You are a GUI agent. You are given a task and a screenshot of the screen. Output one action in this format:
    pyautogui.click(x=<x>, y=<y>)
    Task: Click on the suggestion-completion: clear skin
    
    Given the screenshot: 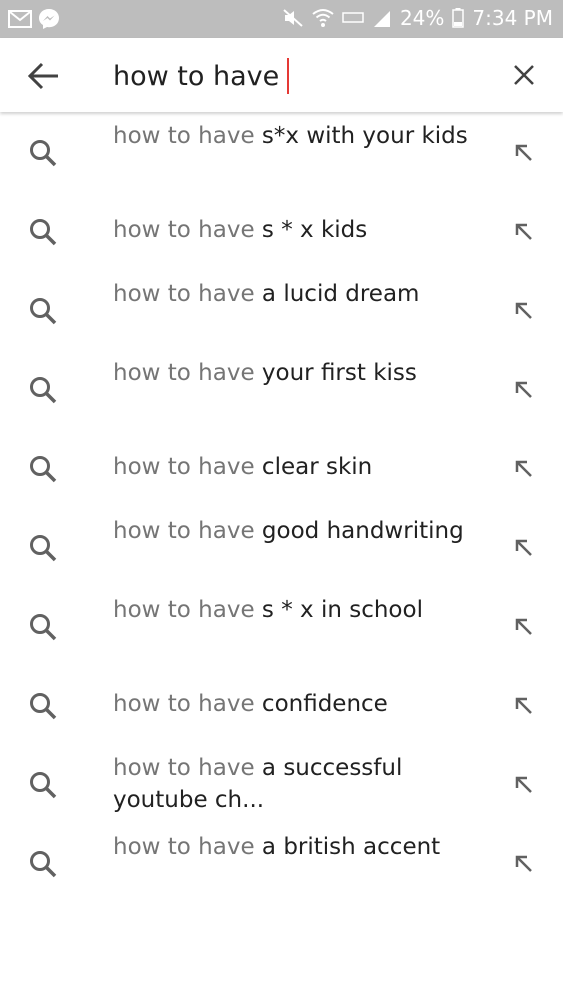 What is the action you would take?
    pyautogui.click(x=317, y=467)
    